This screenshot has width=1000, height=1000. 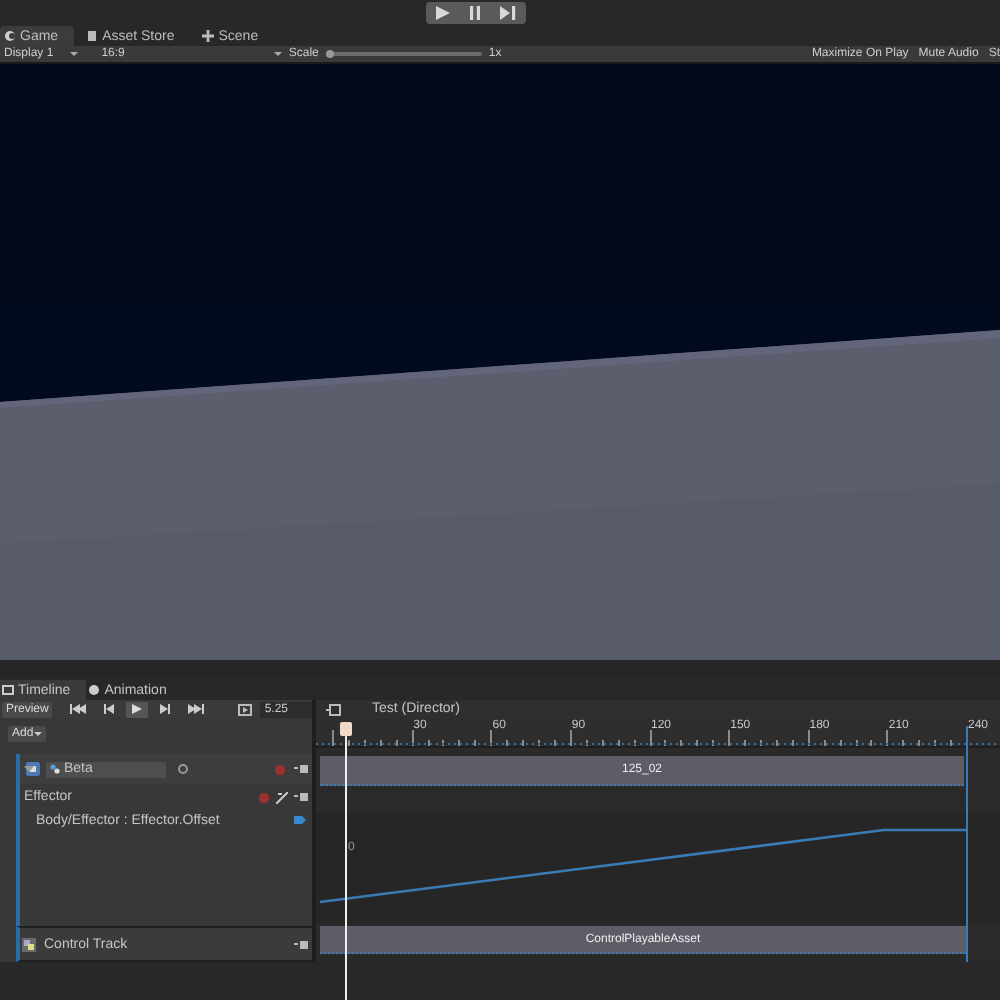 I want to click on curve-icon, so click(x=282, y=797).